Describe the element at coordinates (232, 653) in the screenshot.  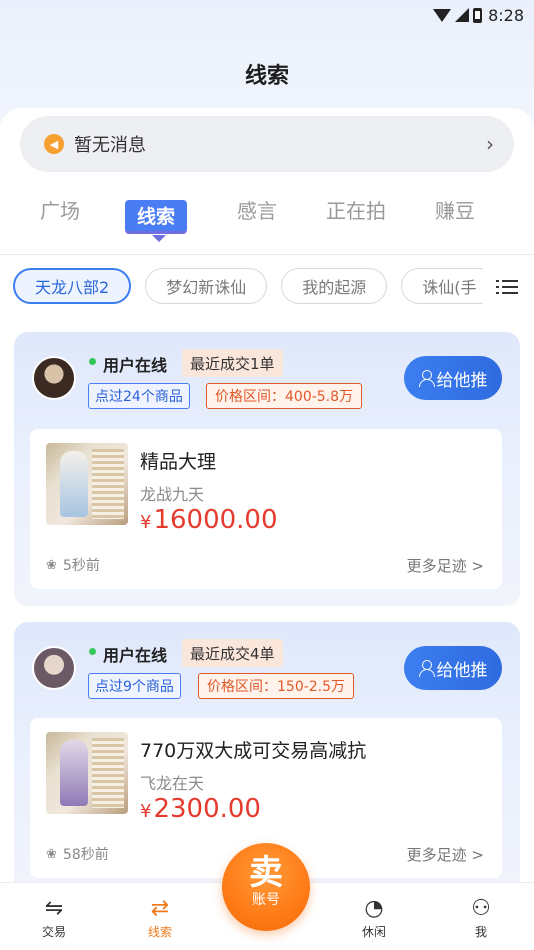
I see `recent-deals-badge: 最近成交4单` at that location.